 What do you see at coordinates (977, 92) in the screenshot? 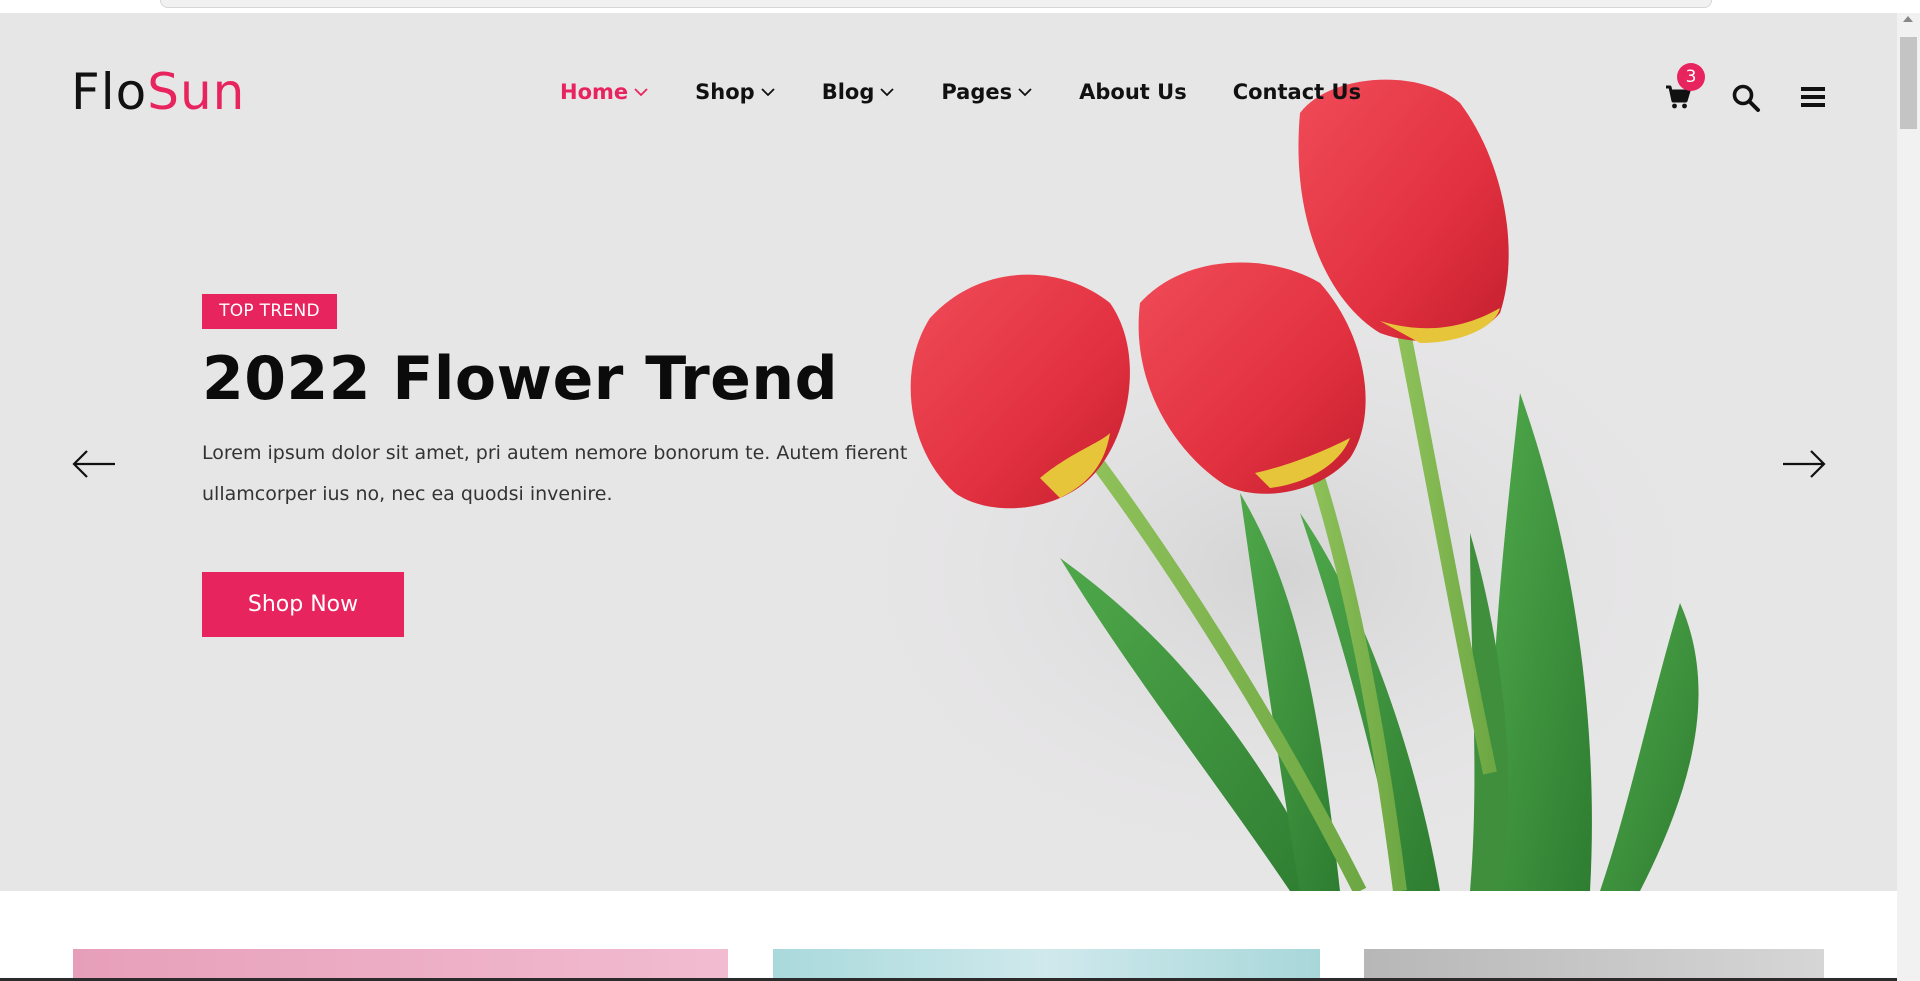
I see `nav-item-label: Pages` at bounding box center [977, 92].